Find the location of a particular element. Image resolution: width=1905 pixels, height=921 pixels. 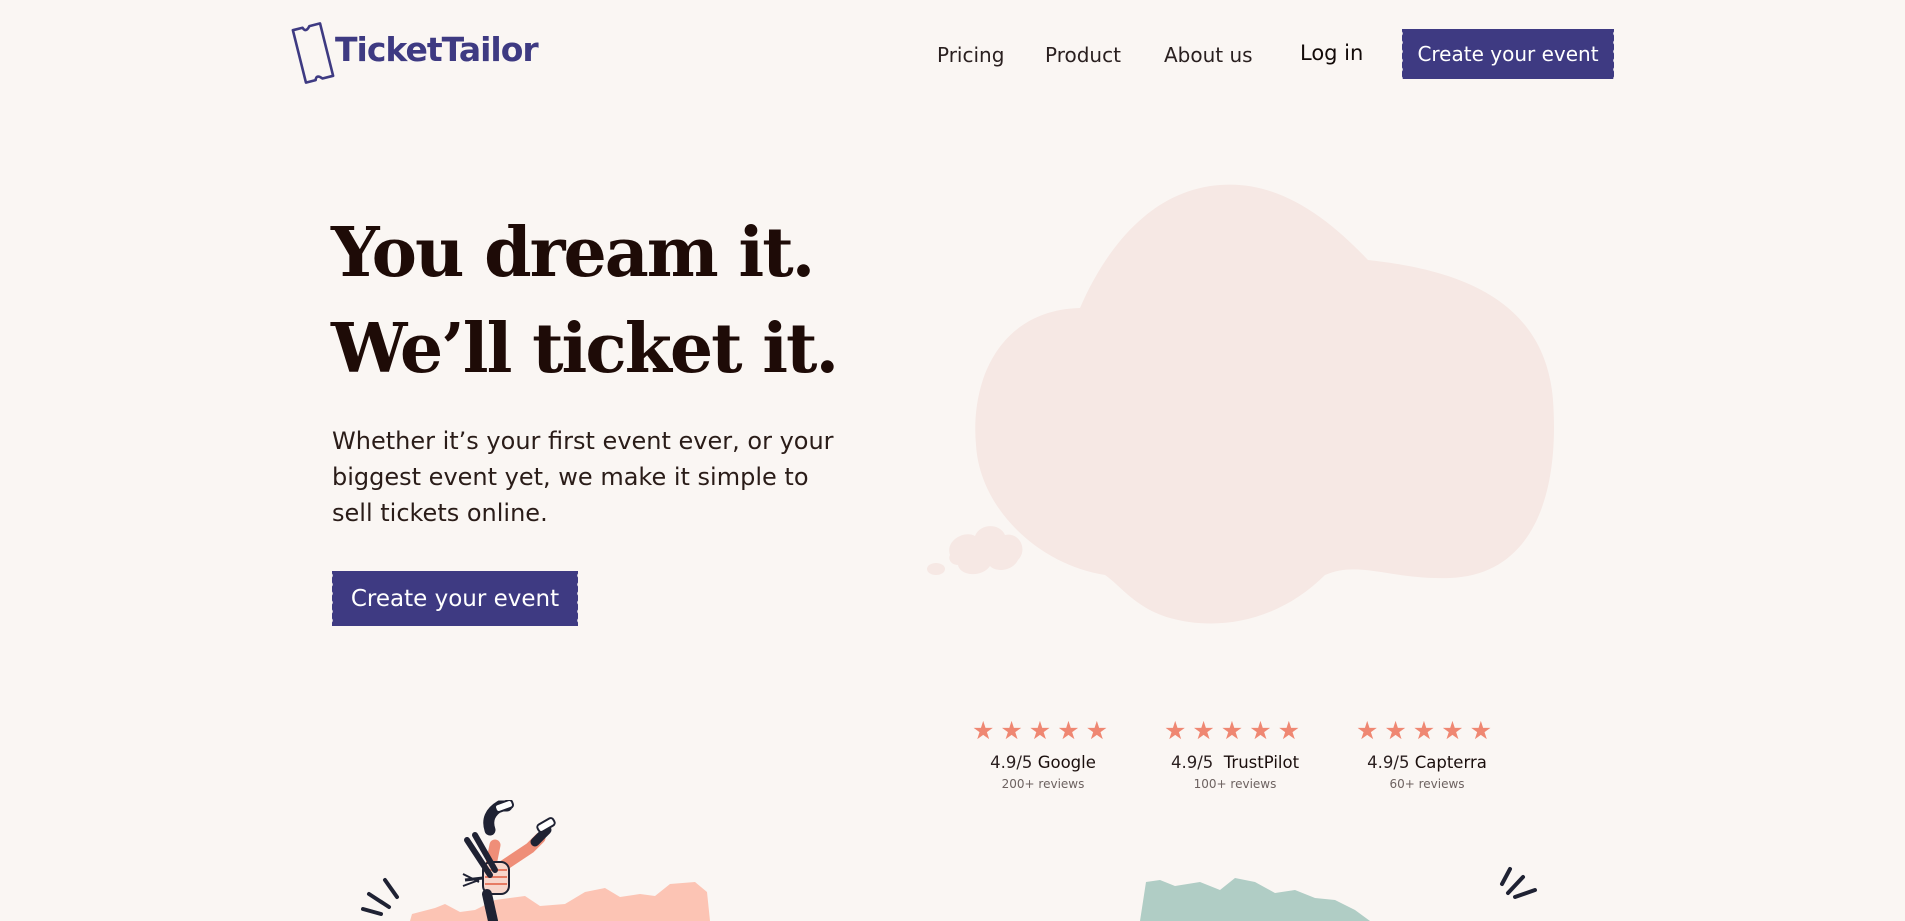

logo: TicketTailor is located at coordinates (413, 53).